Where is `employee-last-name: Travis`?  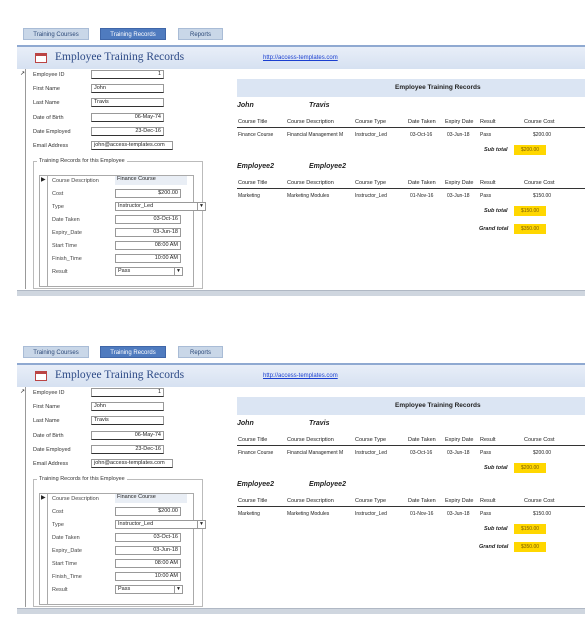 employee-last-name: Travis is located at coordinates (319, 423).